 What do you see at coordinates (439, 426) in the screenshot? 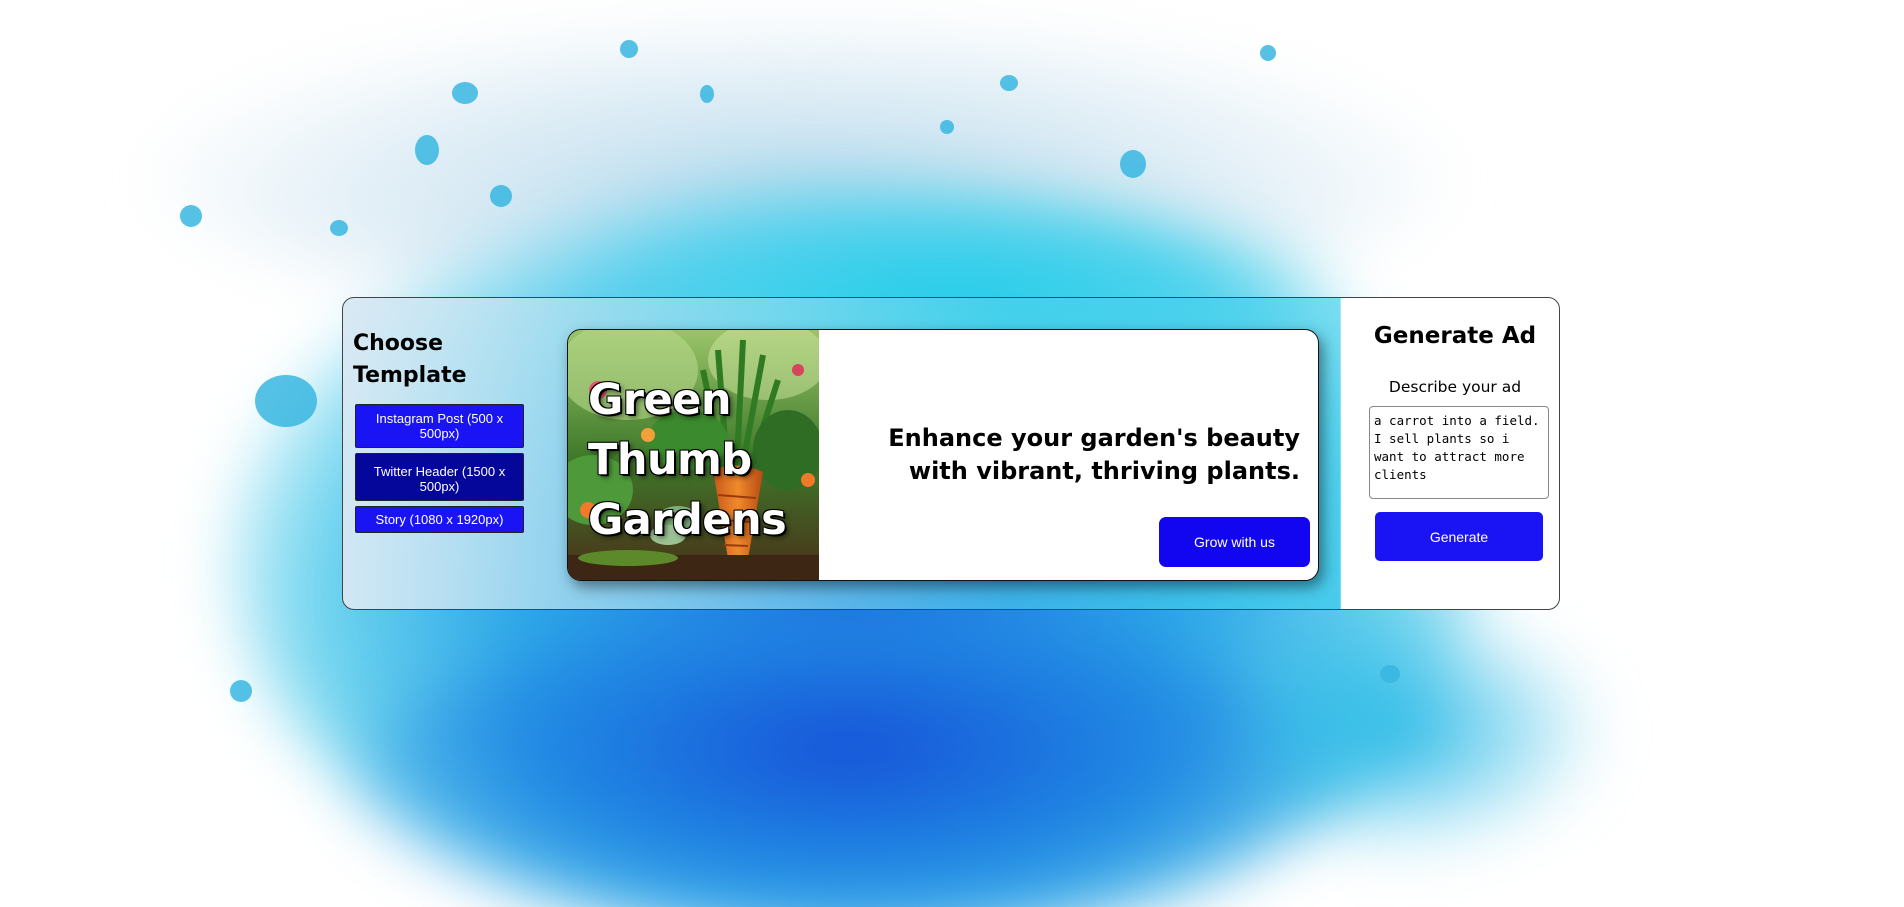
I see `template-instagram-post-button: Instagram Post (500 x 500px)` at bounding box center [439, 426].